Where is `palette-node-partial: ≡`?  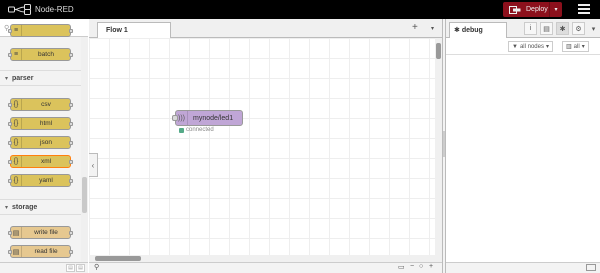 palette-node-partial: ≡ is located at coordinates (40, 30).